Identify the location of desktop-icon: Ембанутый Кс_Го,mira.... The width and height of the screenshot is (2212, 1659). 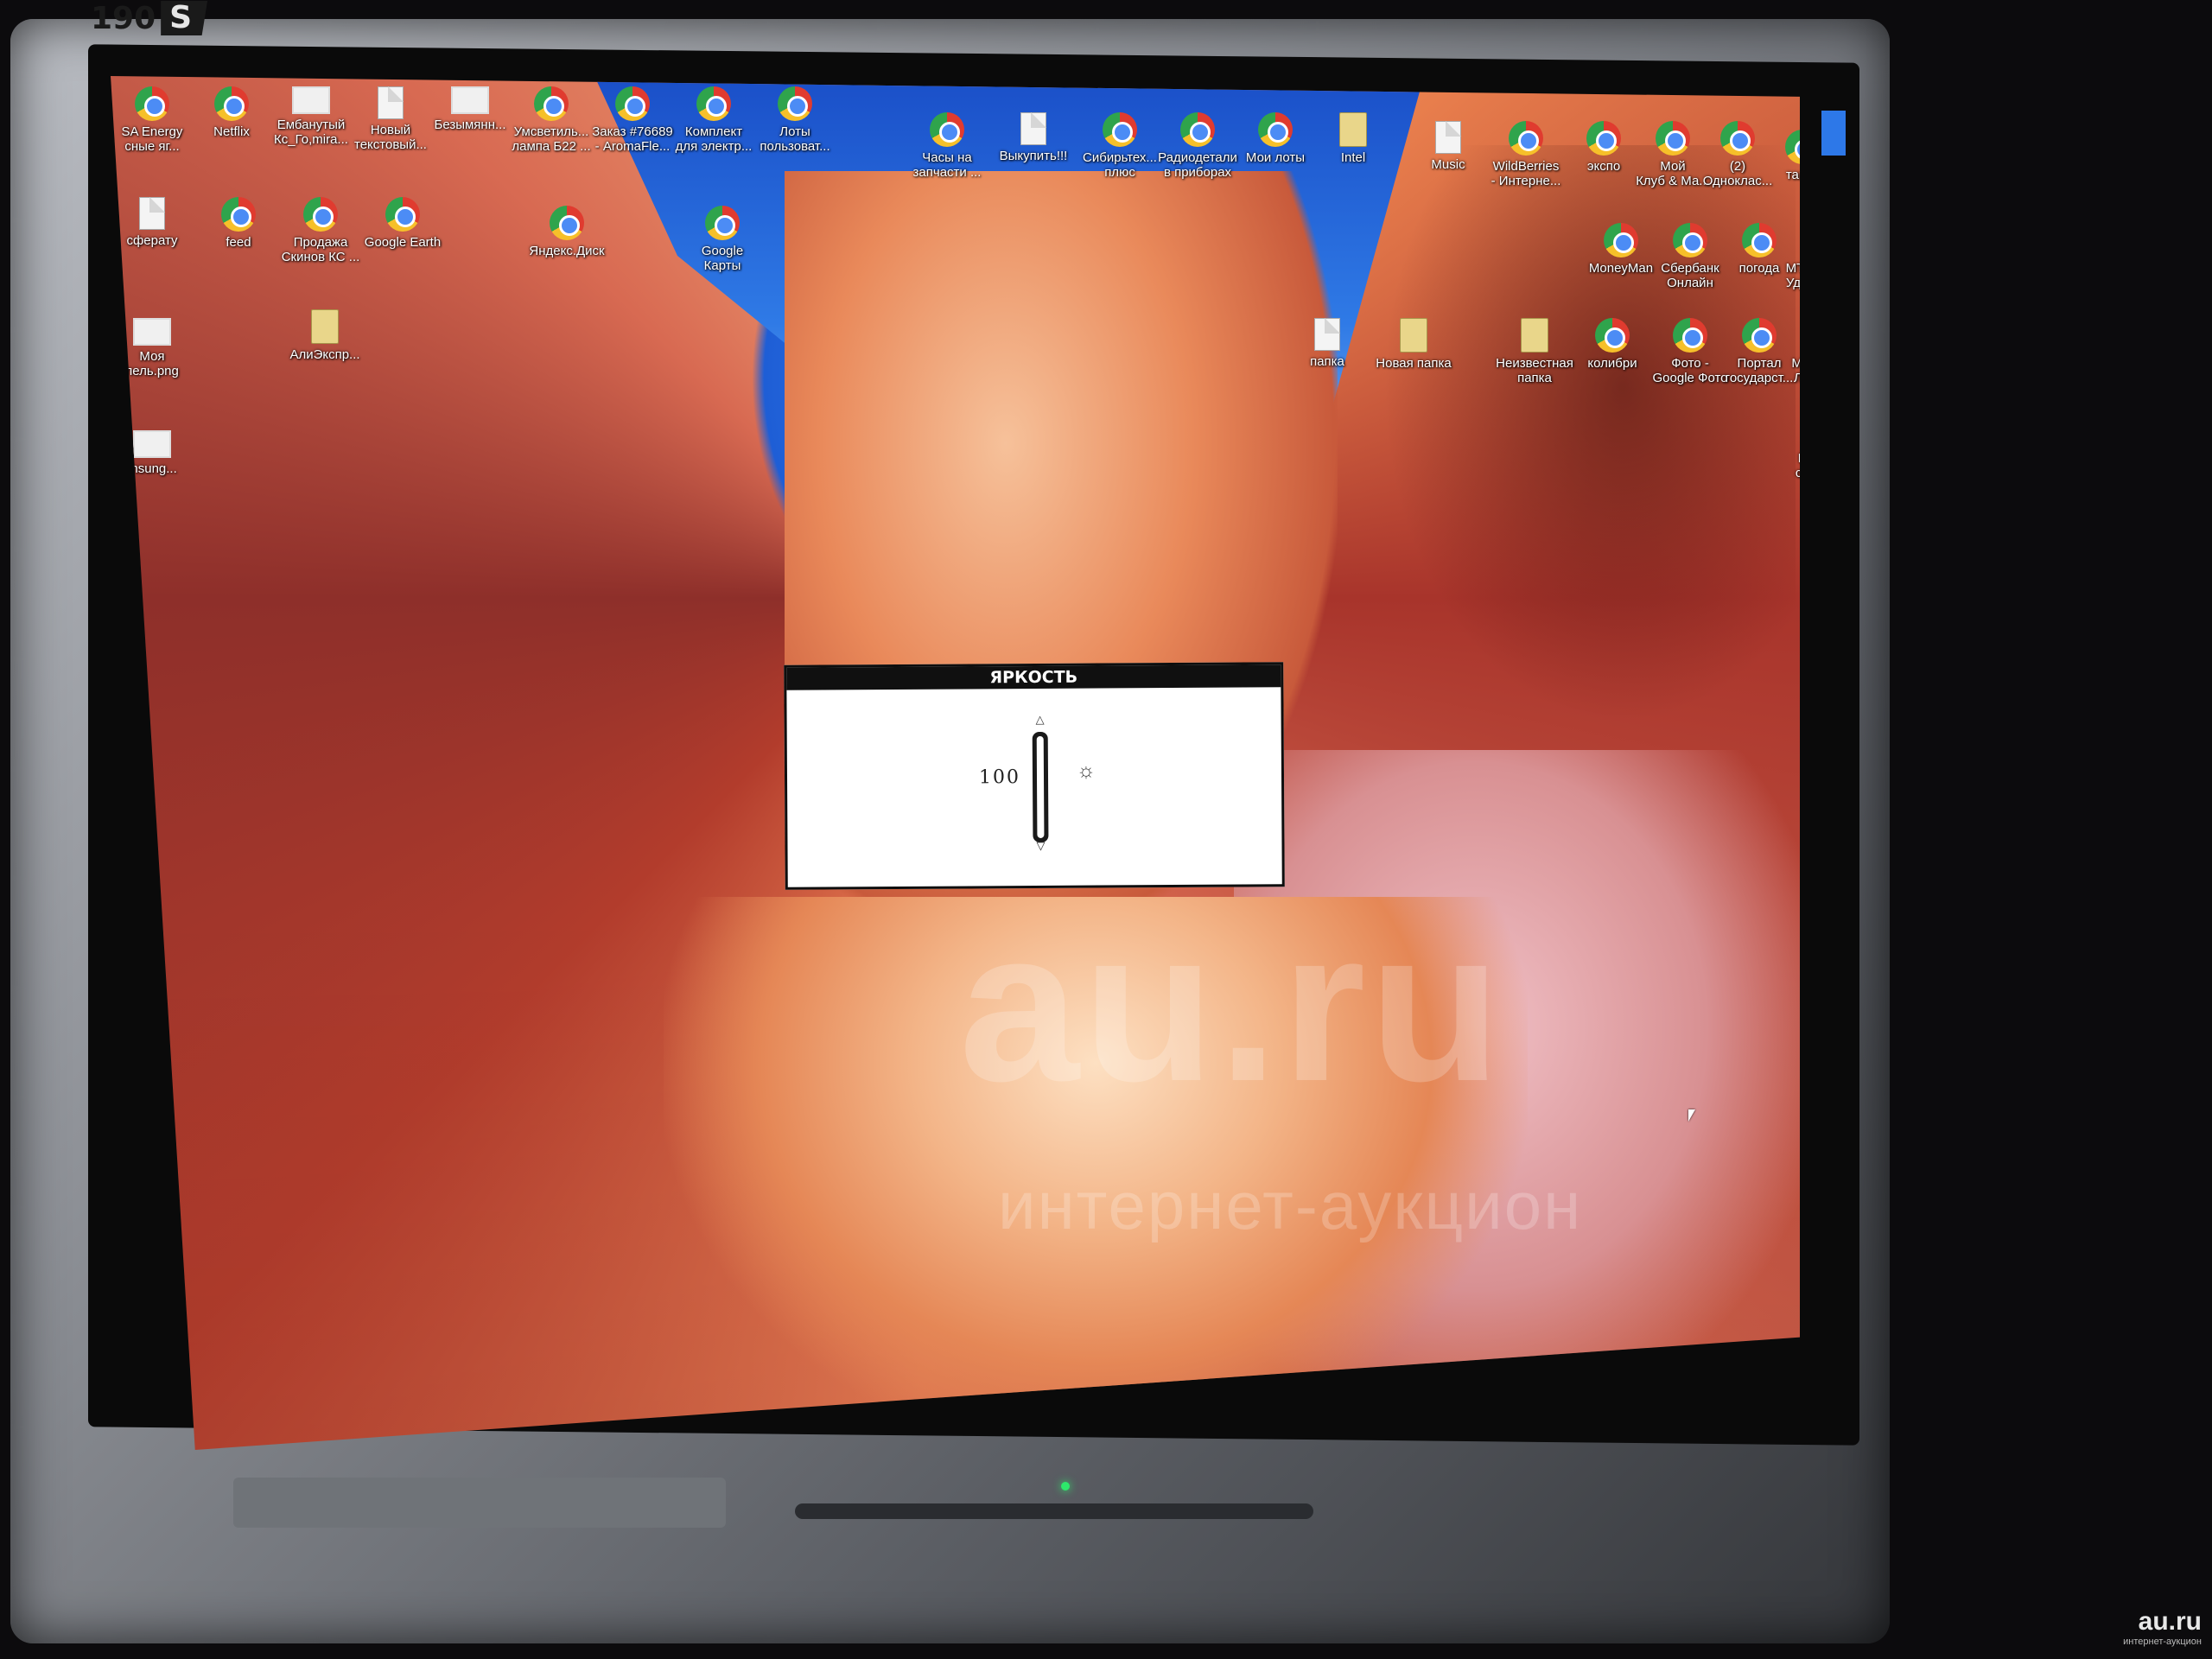
(311, 116).